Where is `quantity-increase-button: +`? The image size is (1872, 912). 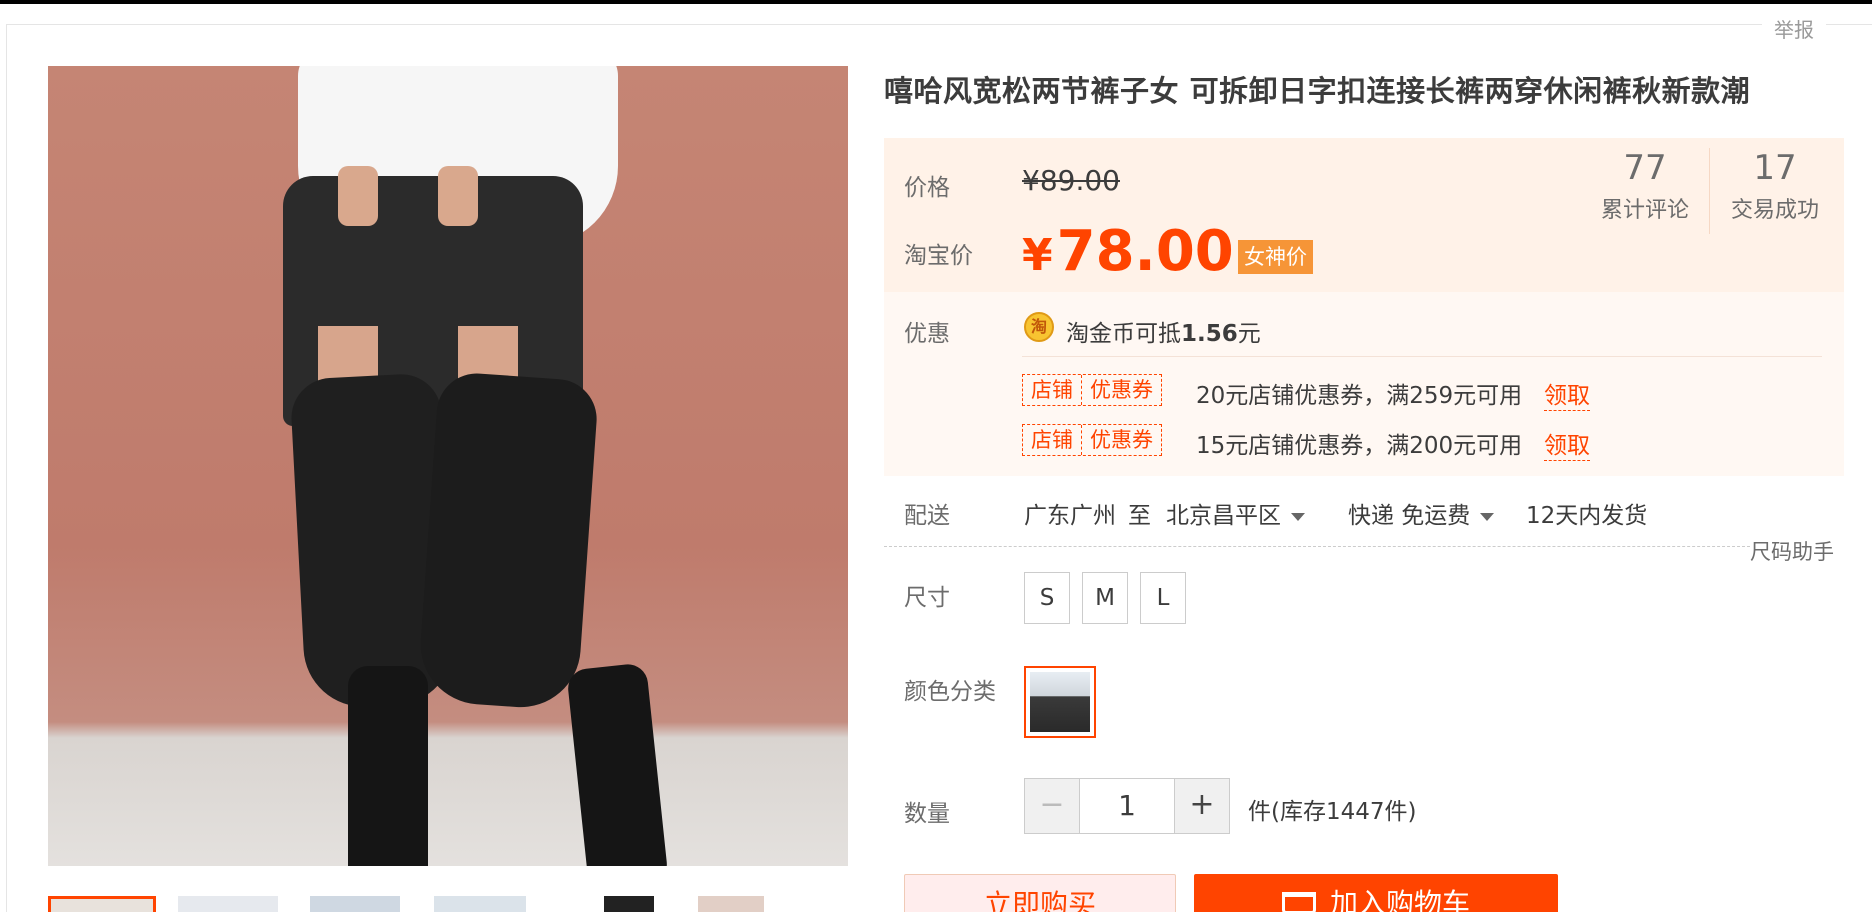 quantity-increase-button: + is located at coordinates (1202, 806).